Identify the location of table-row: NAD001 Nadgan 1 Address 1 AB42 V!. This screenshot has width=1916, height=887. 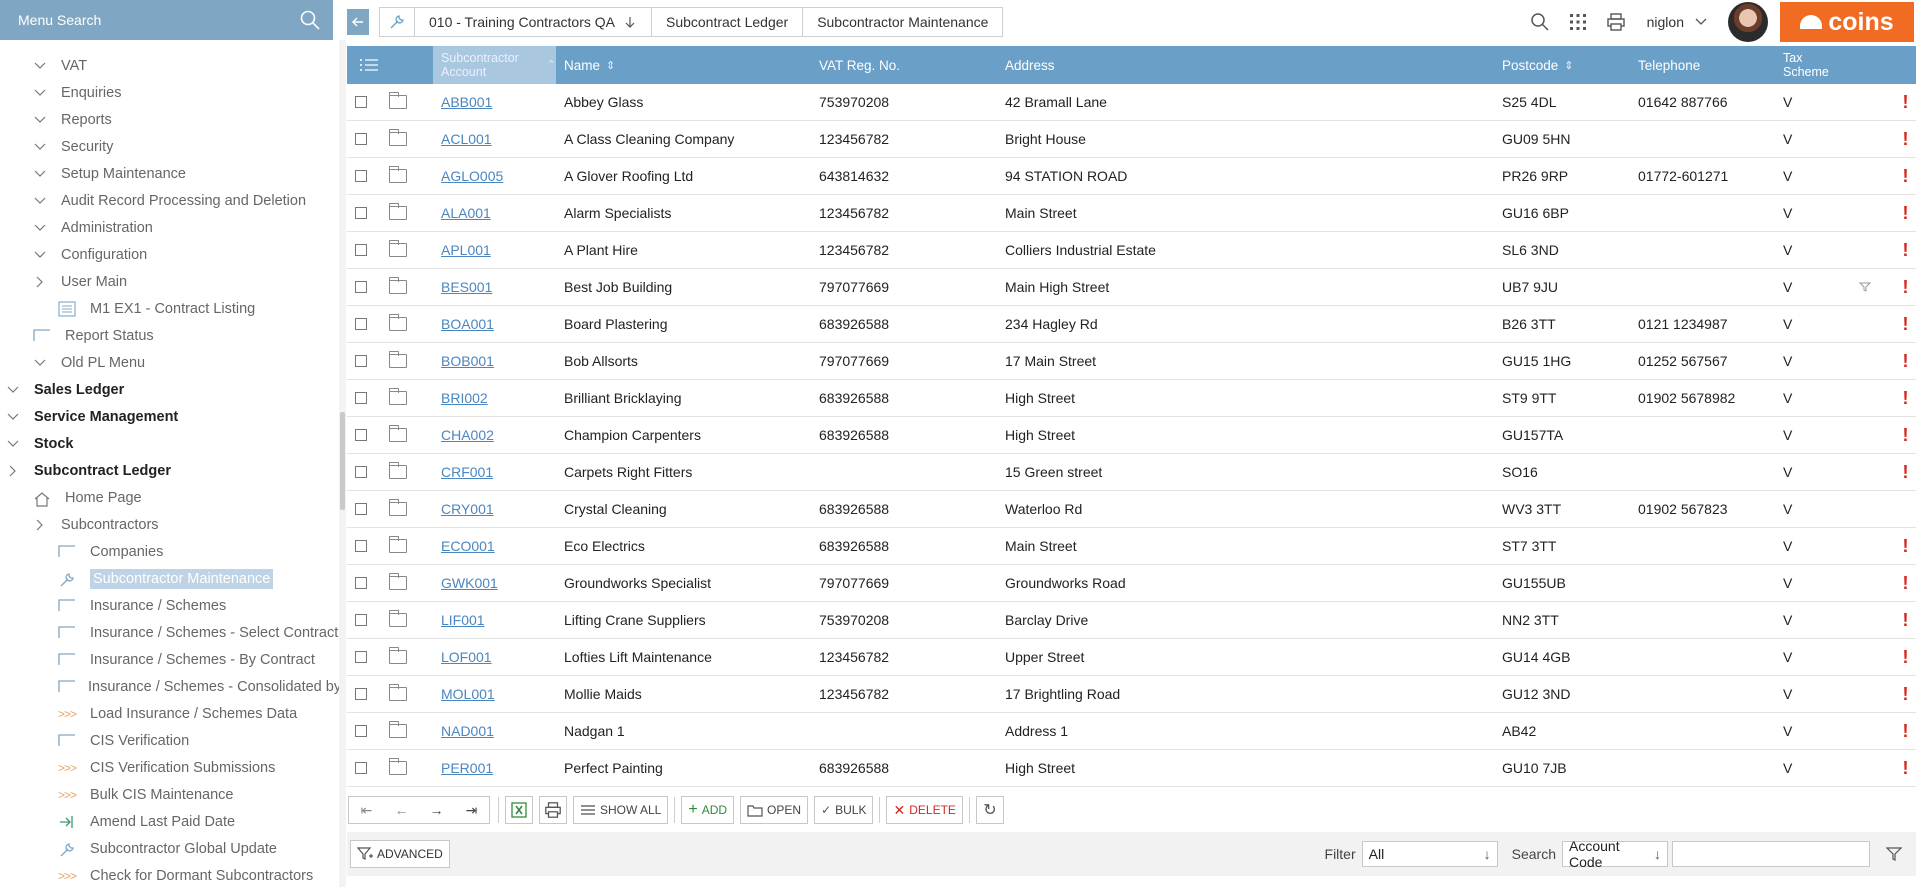
(1131, 731).